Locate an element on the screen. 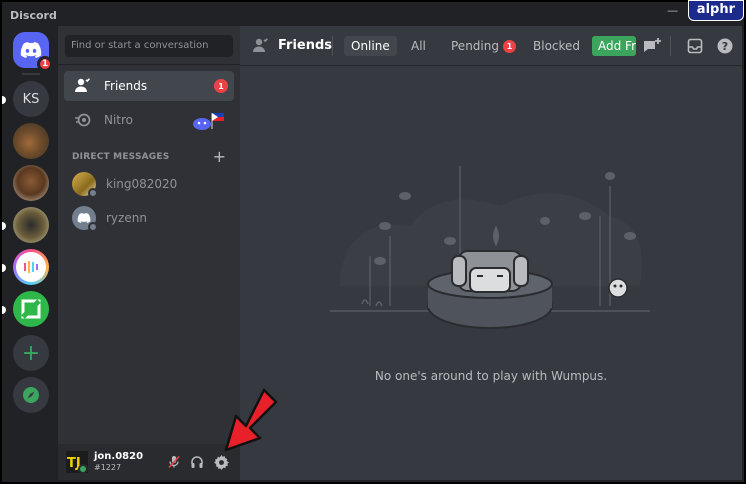 This screenshot has height=484, width=746. mute-microphone-button is located at coordinates (174, 462).